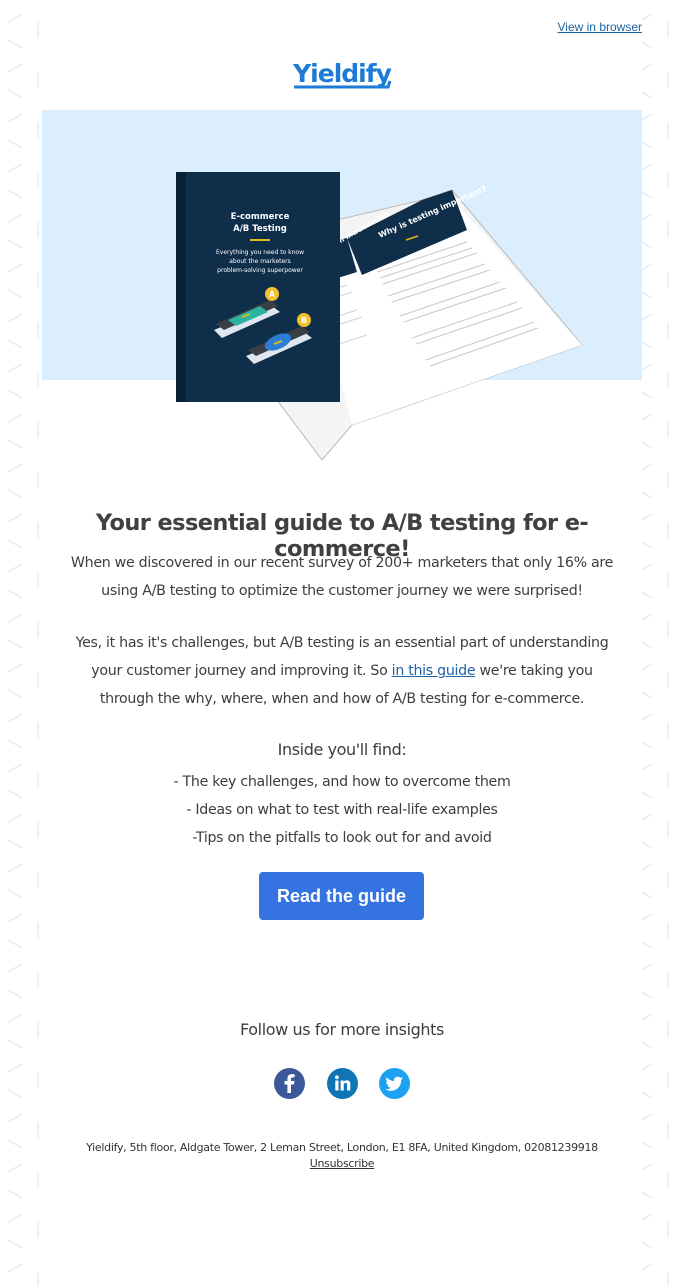 The width and height of the screenshot is (680, 1286). I want to click on cover-title-line2: A/B Testing, so click(260, 229).